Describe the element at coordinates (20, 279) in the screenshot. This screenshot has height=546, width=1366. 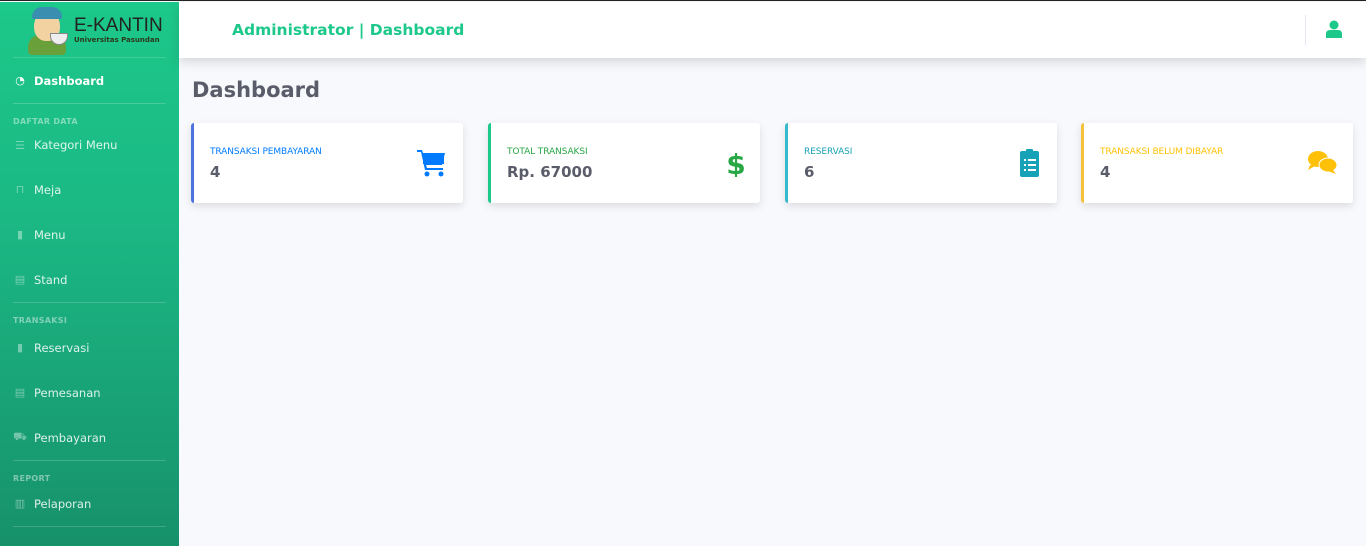
I see `store-icon: ▤` at that location.